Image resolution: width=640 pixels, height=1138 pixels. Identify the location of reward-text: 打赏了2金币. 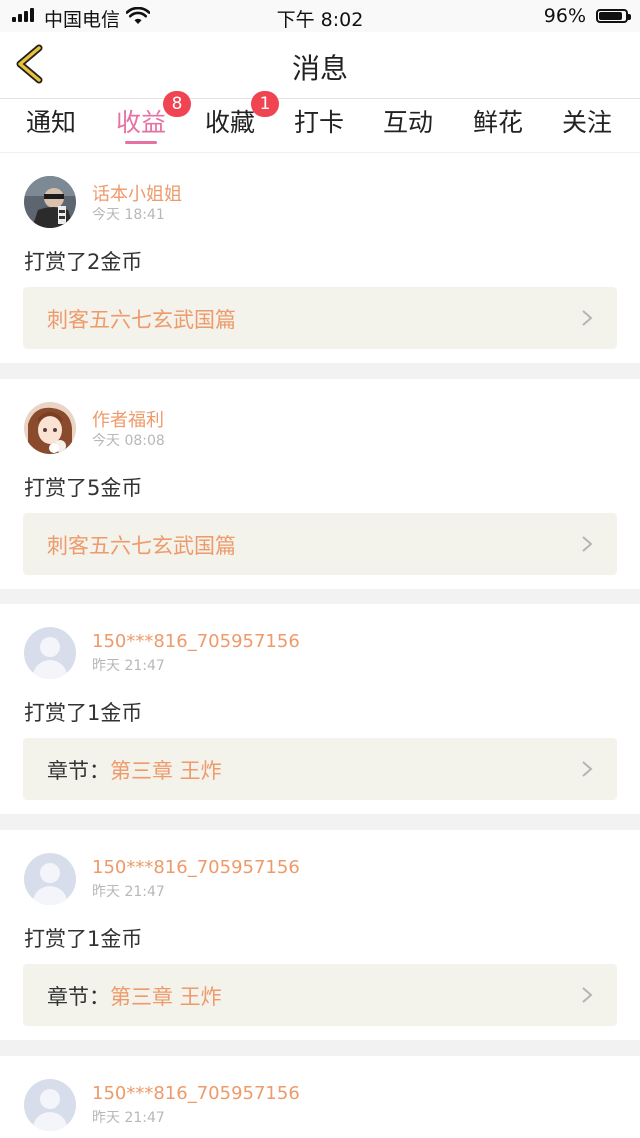
(83, 262).